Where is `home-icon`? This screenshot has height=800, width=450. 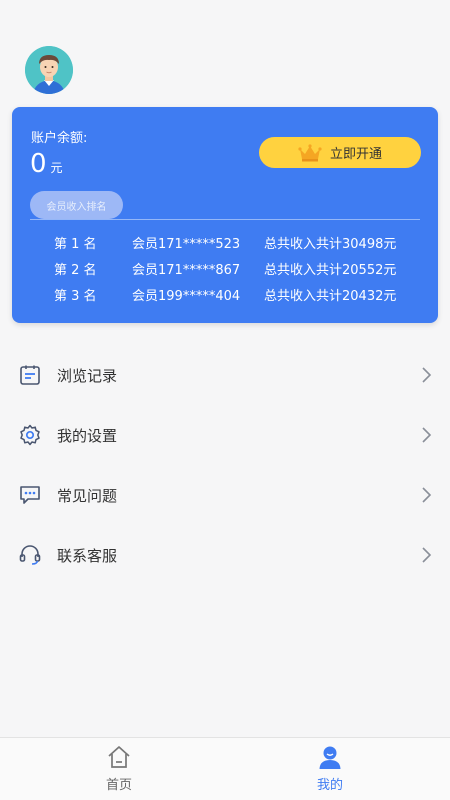
home-icon is located at coordinates (119, 757).